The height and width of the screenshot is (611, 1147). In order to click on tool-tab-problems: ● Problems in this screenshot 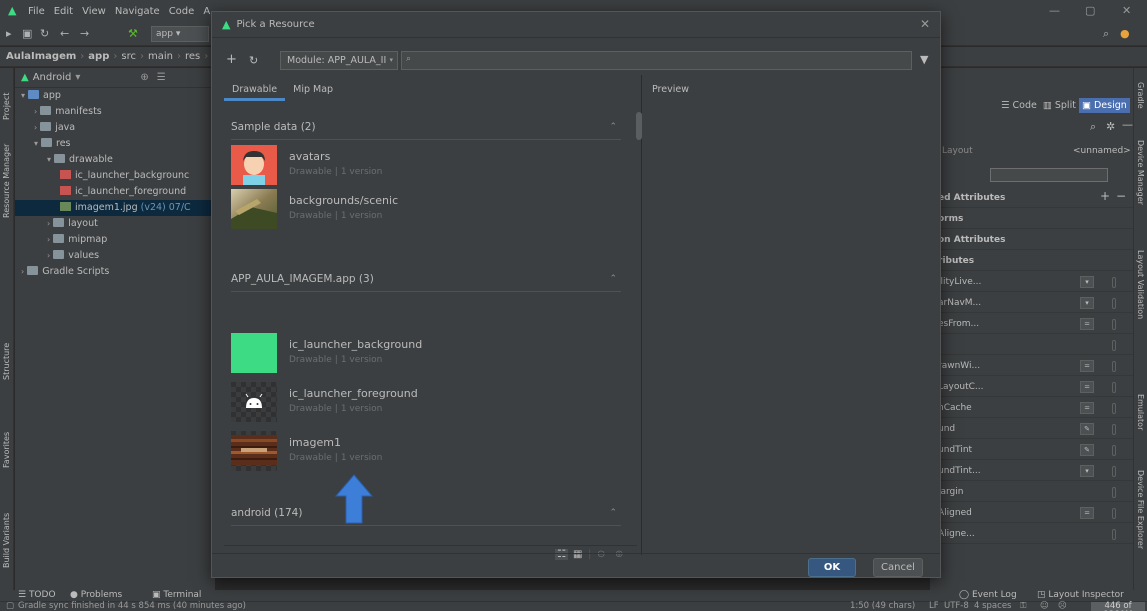, I will do `click(96, 595)`.